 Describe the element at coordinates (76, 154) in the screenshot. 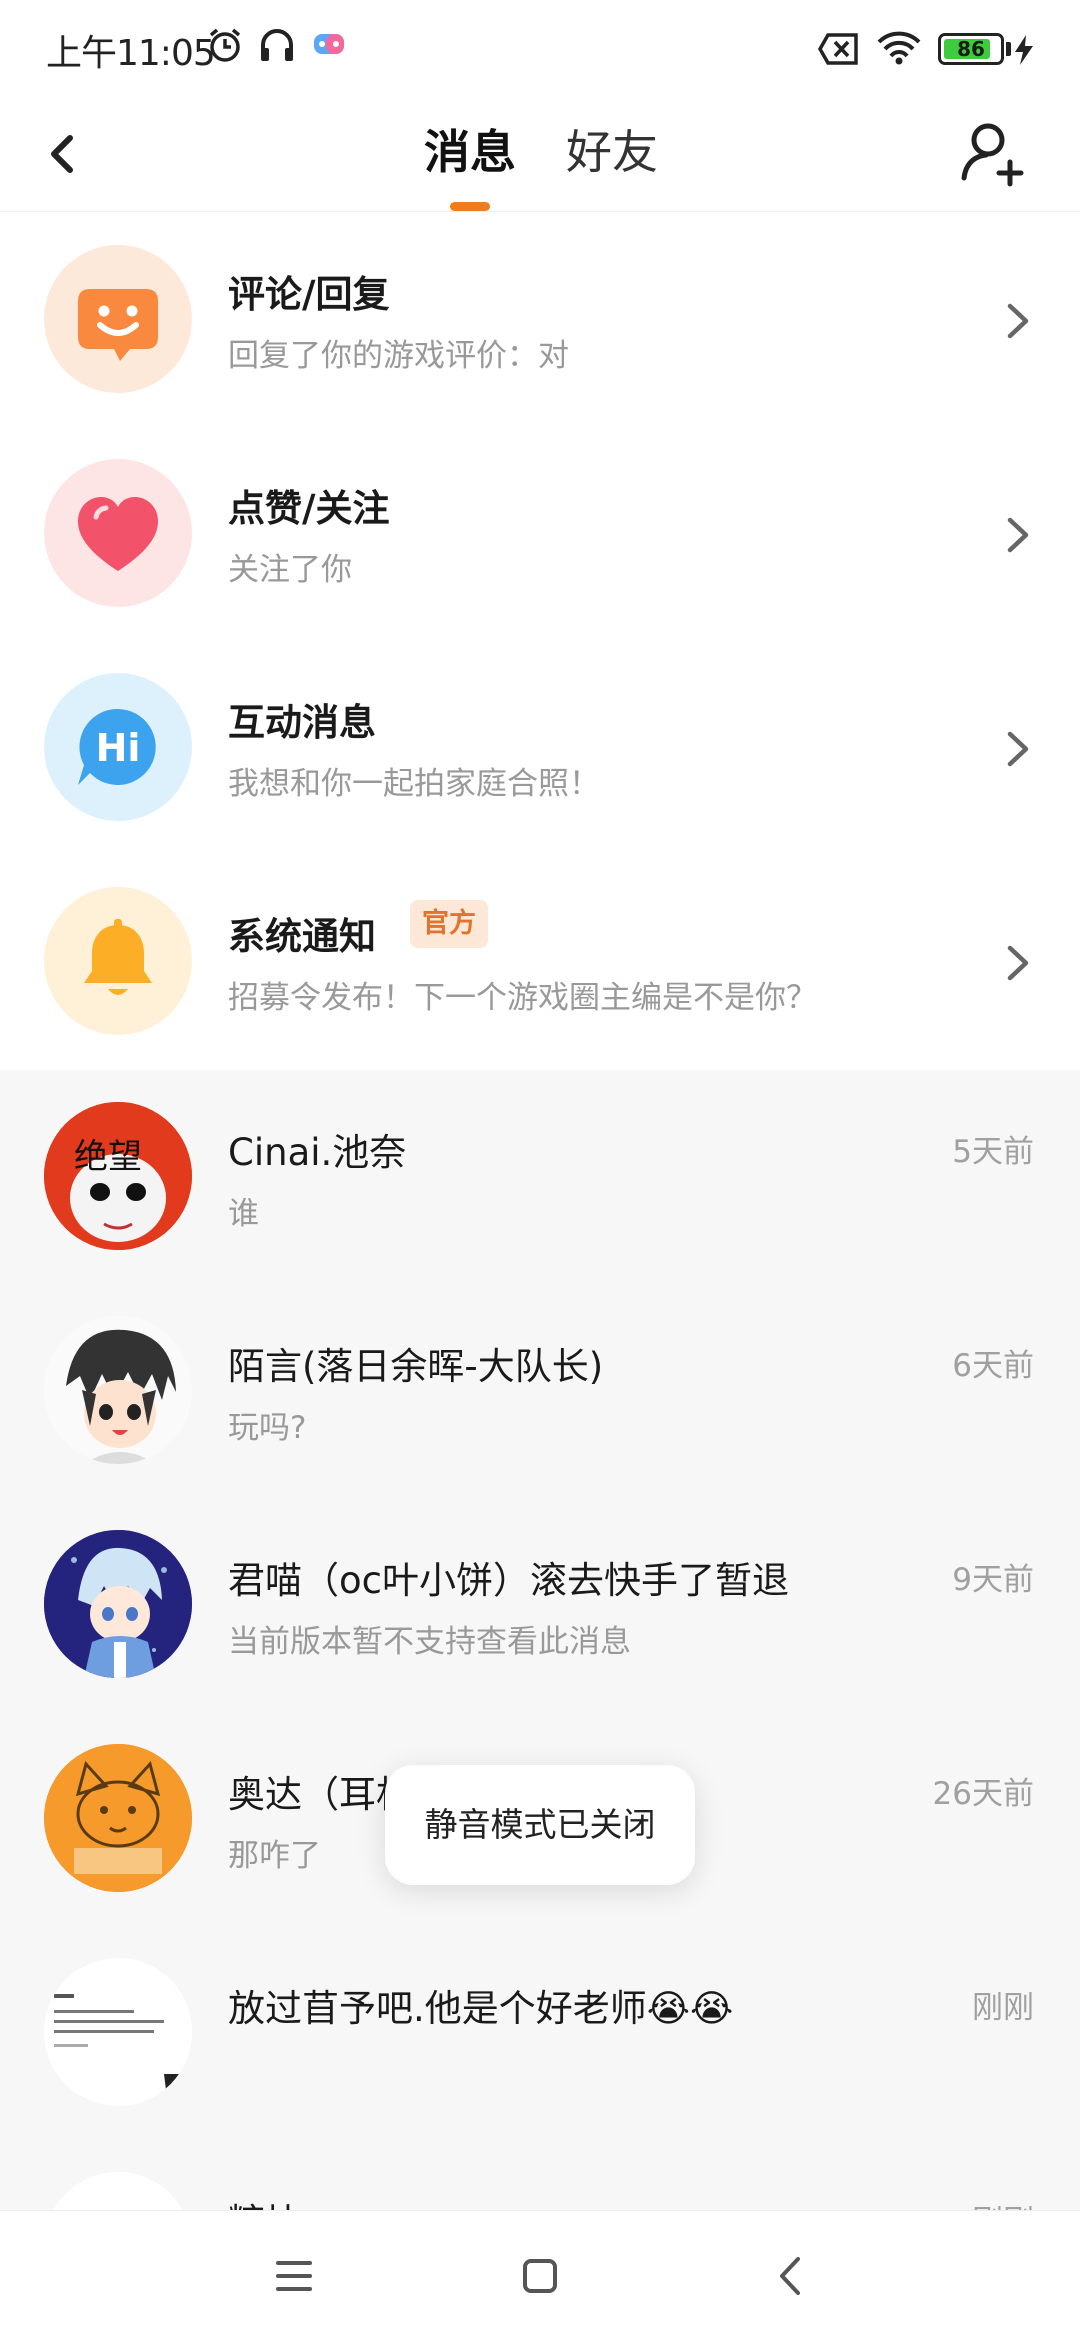

I see `back-button` at that location.